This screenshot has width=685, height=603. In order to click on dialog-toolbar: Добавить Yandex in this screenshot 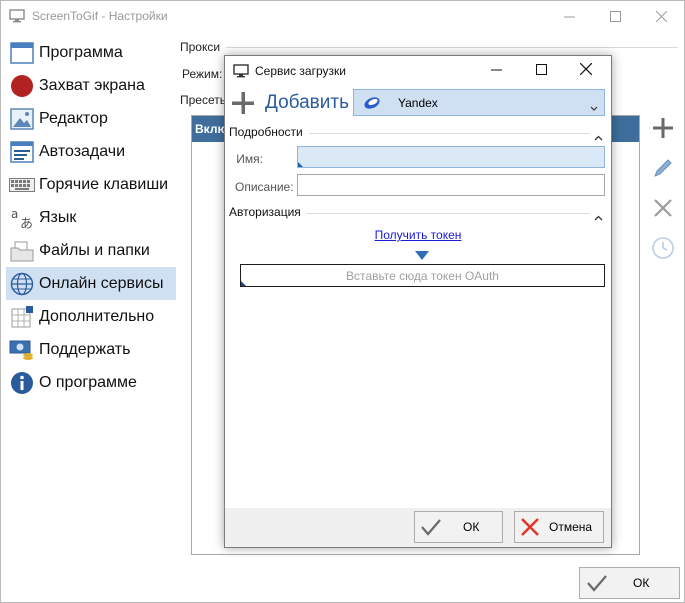, I will do `click(418, 103)`.